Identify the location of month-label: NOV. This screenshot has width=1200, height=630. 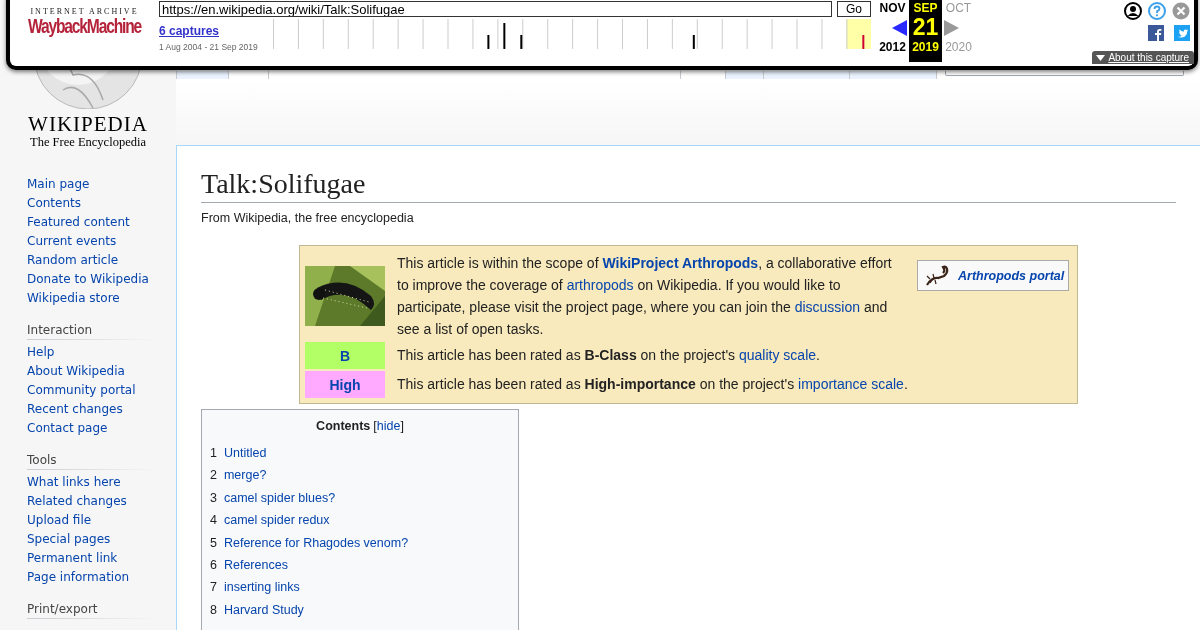
(892, 8).